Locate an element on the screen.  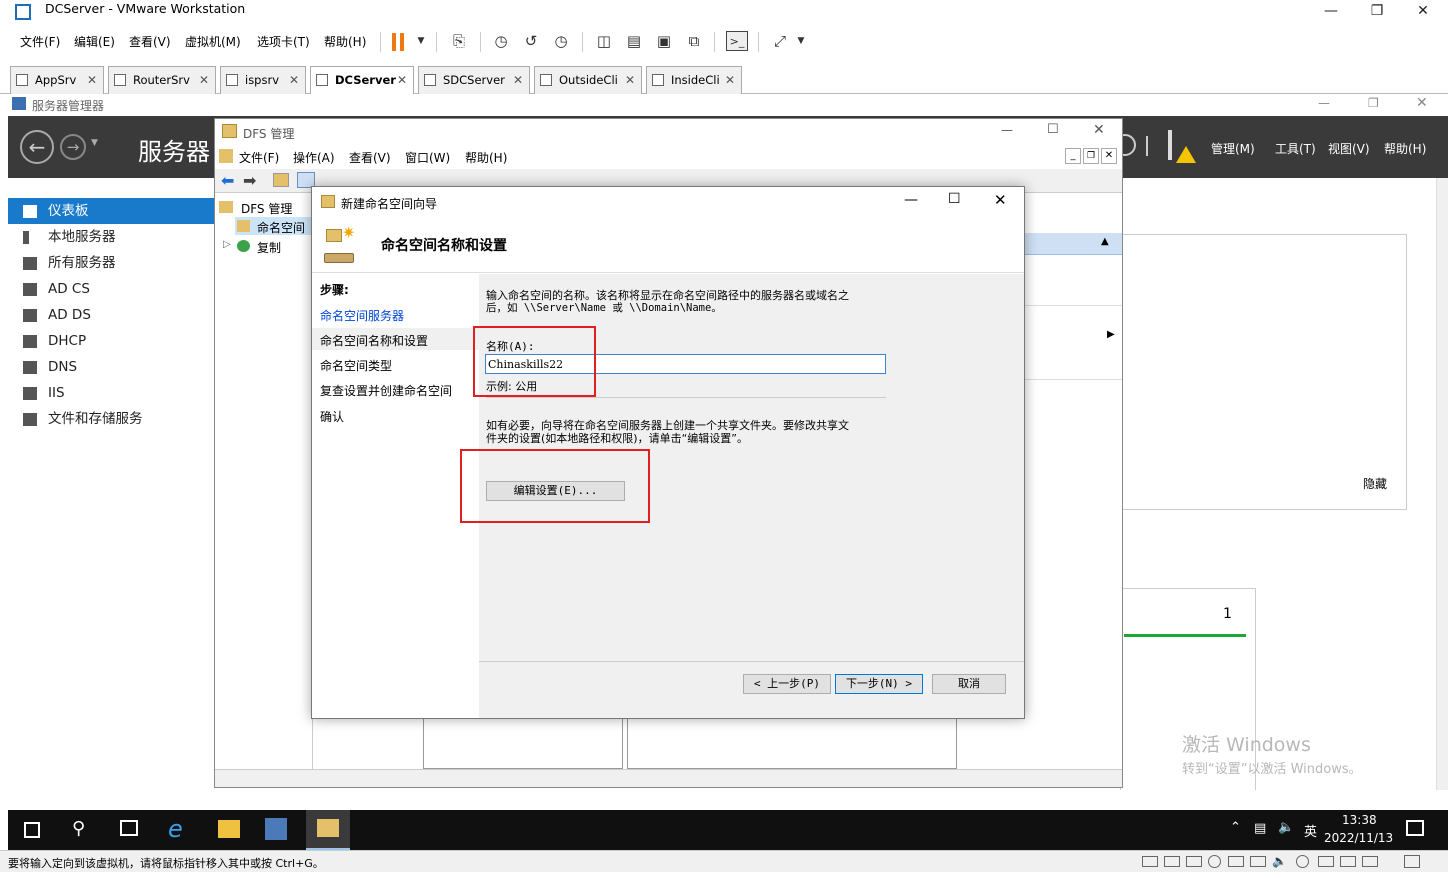
next-button: 下一步(N) > is located at coordinates (879, 684).